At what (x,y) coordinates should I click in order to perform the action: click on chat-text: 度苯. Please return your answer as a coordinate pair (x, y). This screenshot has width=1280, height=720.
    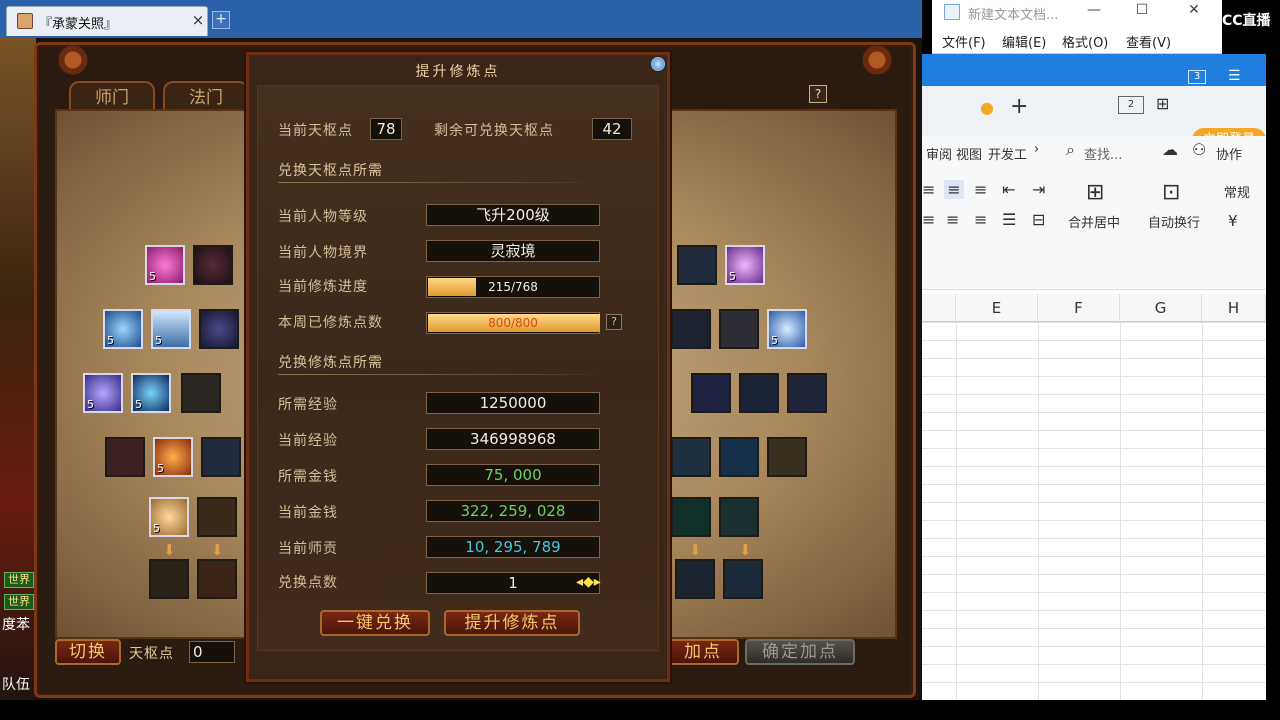
    Looking at the image, I should click on (16, 625).